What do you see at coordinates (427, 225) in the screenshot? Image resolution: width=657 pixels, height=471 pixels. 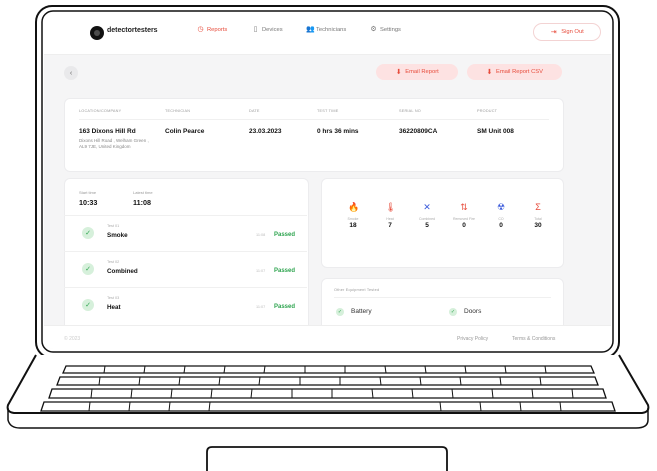 I see `stat-value: 5` at bounding box center [427, 225].